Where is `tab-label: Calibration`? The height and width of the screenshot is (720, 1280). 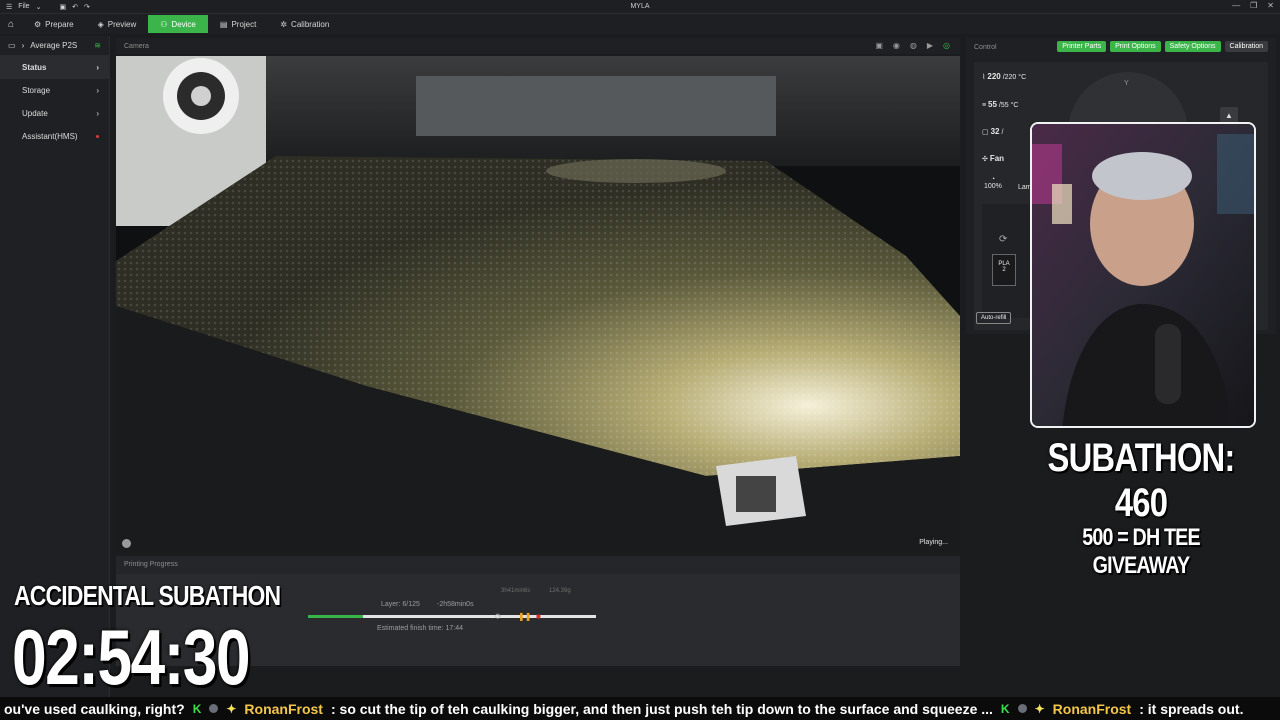 tab-label: Calibration is located at coordinates (310, 24).